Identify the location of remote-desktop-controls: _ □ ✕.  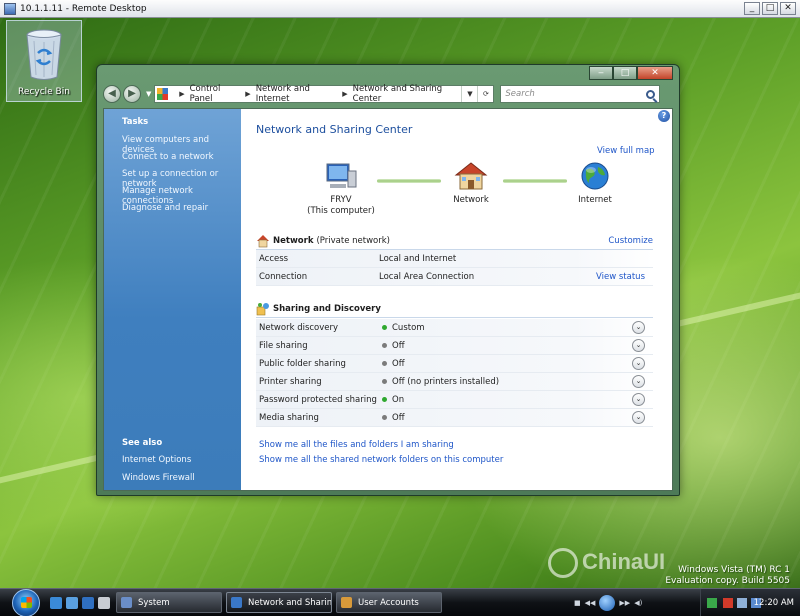
(770, 8).